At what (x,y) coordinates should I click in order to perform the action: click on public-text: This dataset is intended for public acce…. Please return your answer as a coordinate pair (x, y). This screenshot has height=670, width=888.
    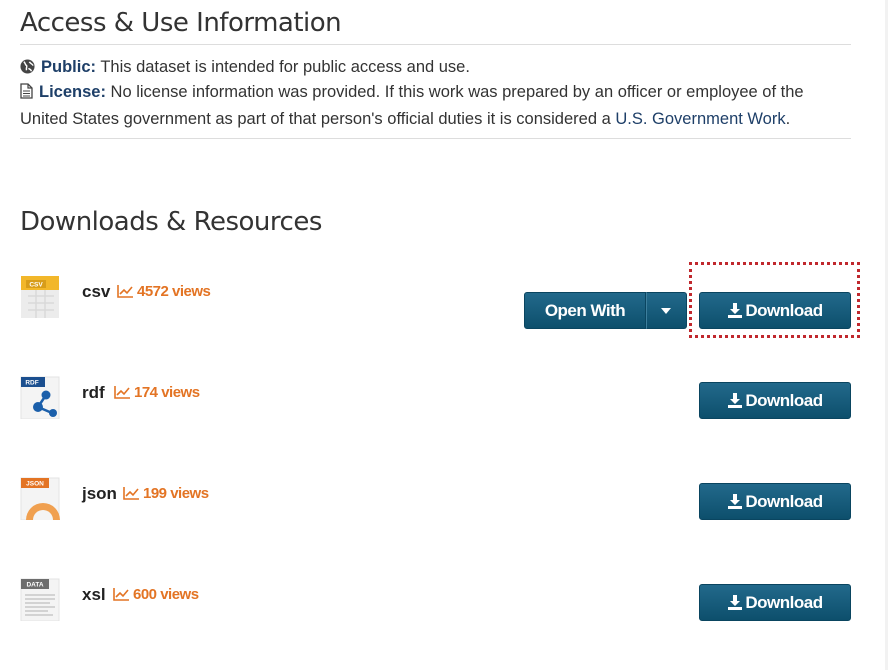
    Looking at the image, I should click on (285, 67).